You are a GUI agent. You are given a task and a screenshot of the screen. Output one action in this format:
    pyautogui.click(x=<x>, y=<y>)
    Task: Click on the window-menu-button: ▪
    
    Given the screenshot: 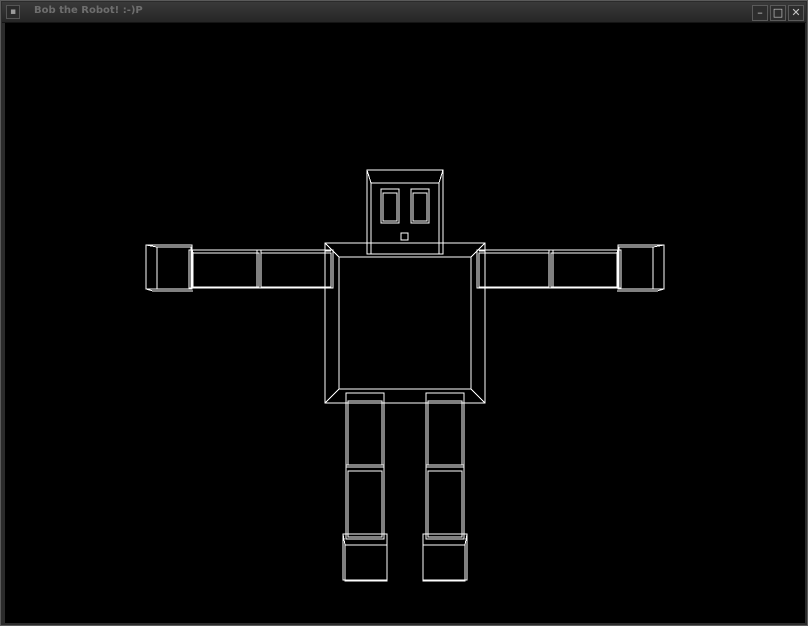 What is the action you would take?
    pyautogui.click(x=13, y=12)
    